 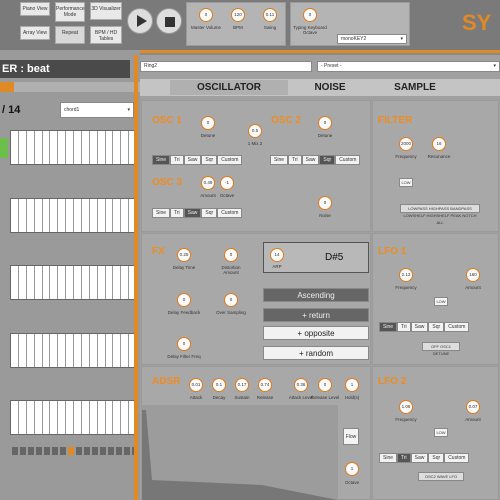 I want to click on lfo1-wave-saw: Saw, so click(x=419, y=327).